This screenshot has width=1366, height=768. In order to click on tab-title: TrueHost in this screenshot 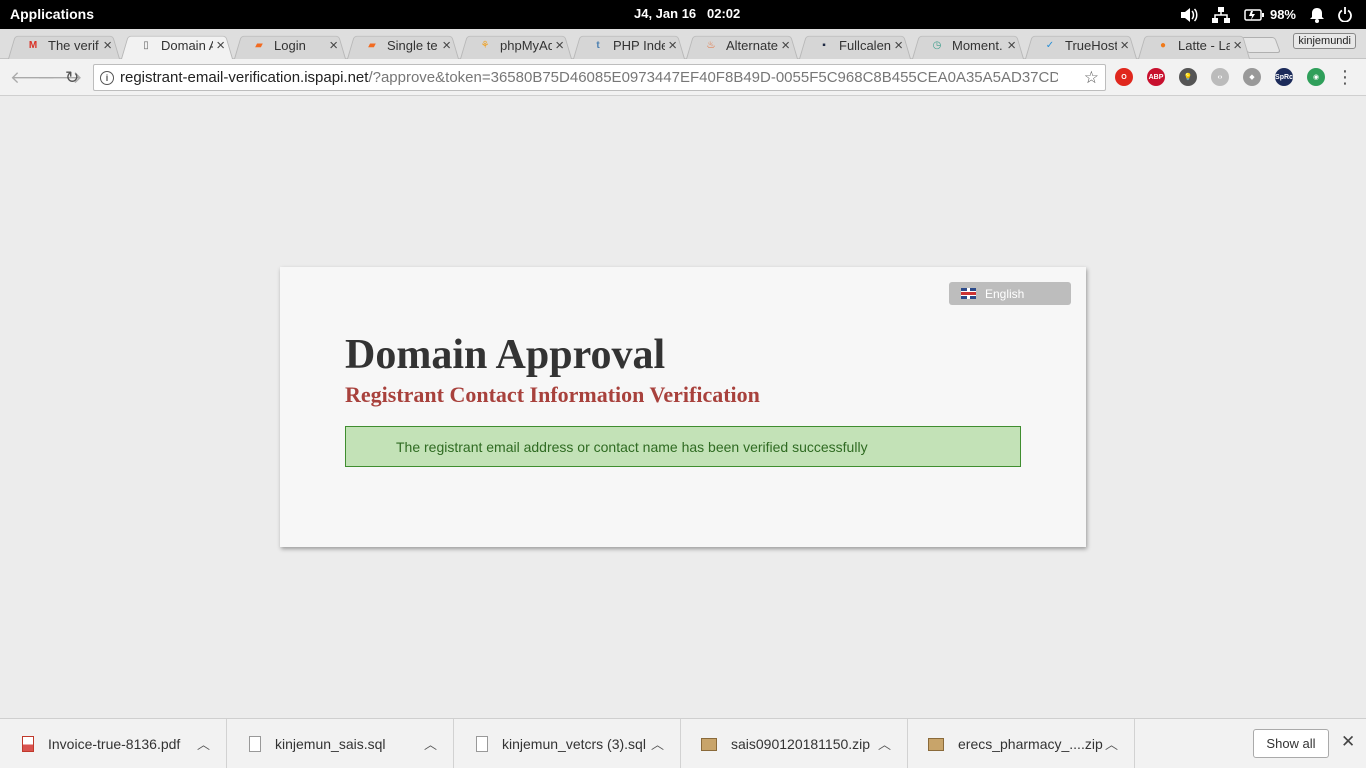, I will do `click(1091, 45)`.